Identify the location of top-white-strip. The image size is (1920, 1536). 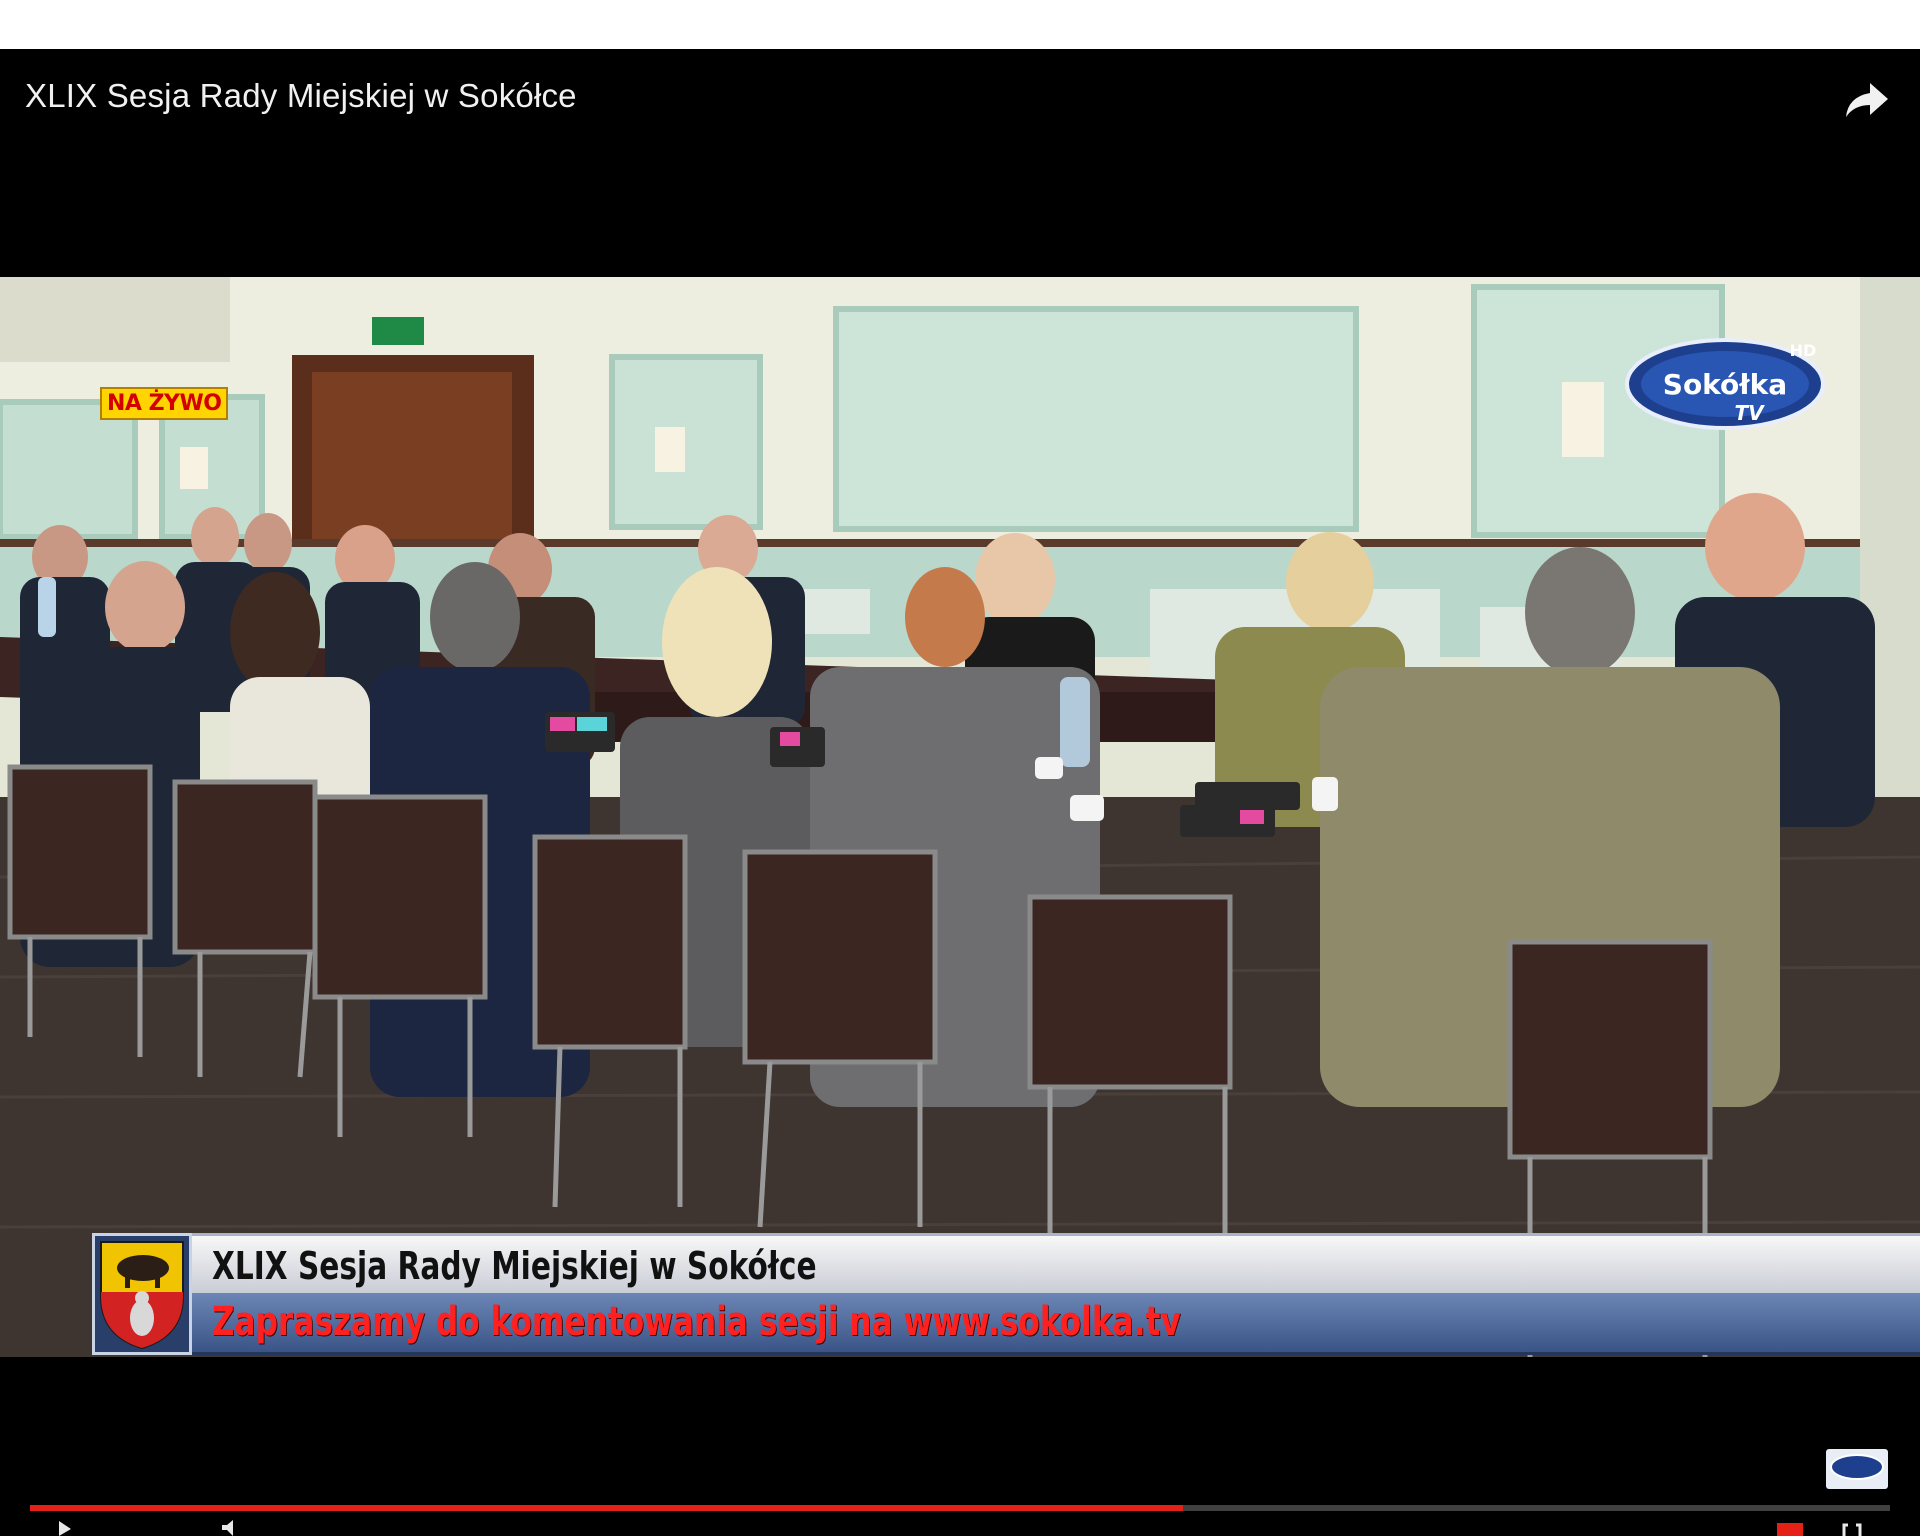
(960, 24).